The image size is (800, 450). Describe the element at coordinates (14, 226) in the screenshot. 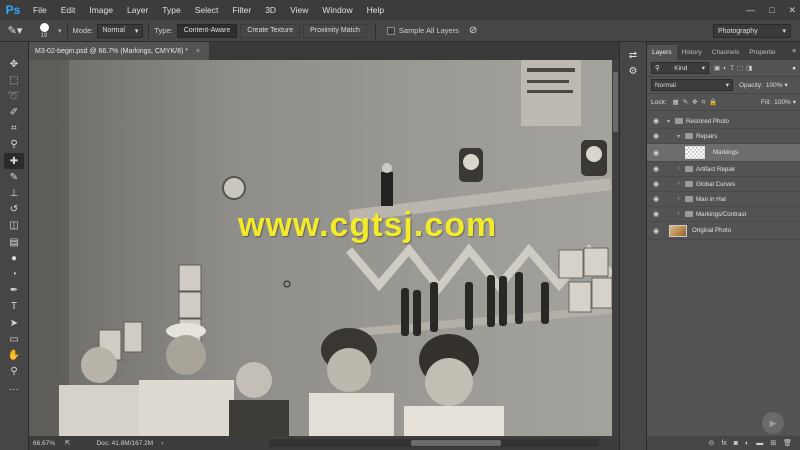

I see `eraser-tool-icon: ◫` at that location.